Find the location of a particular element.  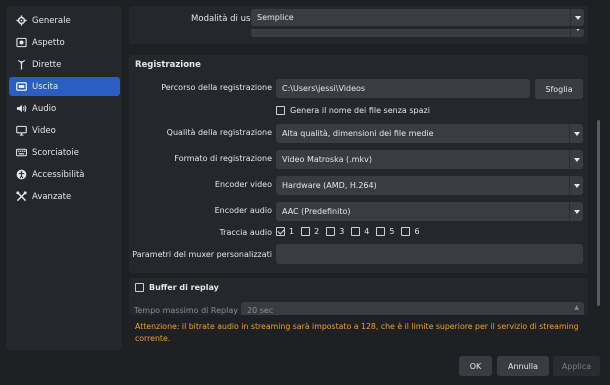

format-label: Formato di registrazione is located at coordinates (223, 158).